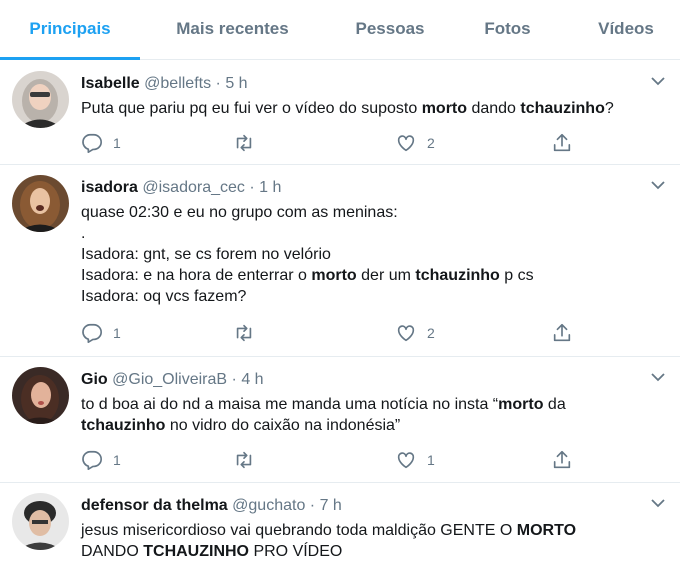 The image size is (680, 569). I want to click on tab-videos: Vídeos, so click(626, 30).